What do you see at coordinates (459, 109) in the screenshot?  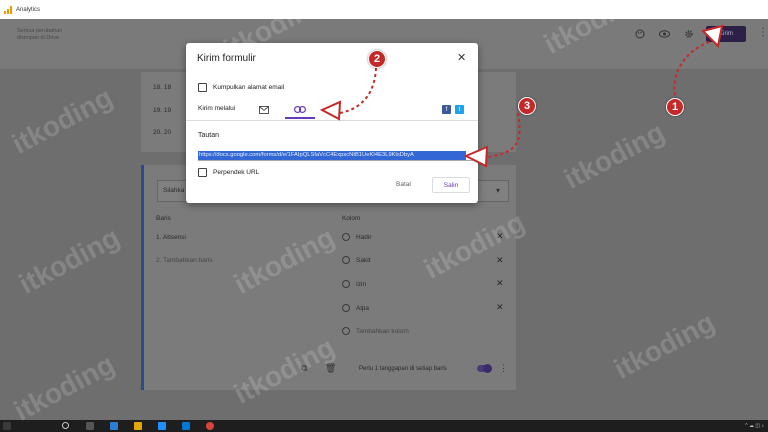 I see `twitter-icon: t` at bounding box center [459, 109].